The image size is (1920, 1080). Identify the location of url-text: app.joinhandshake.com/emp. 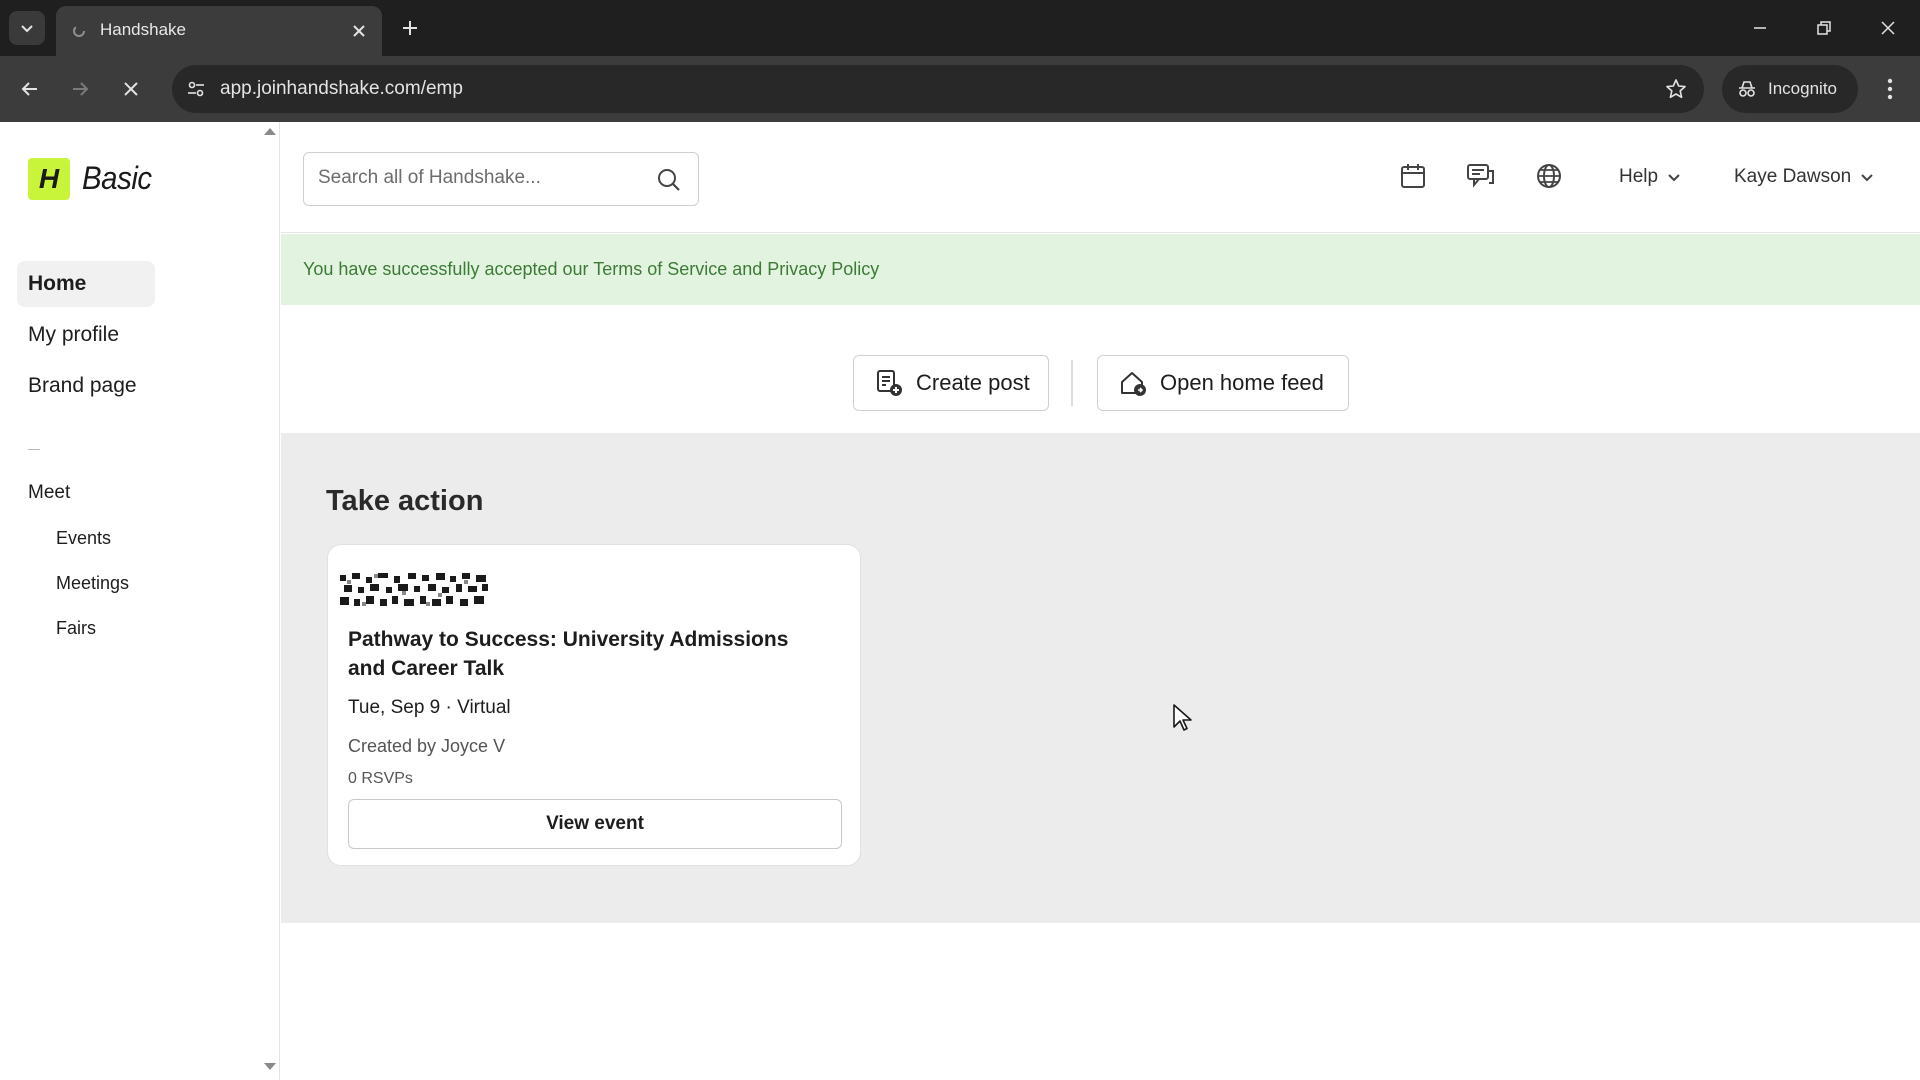
(341, 89).